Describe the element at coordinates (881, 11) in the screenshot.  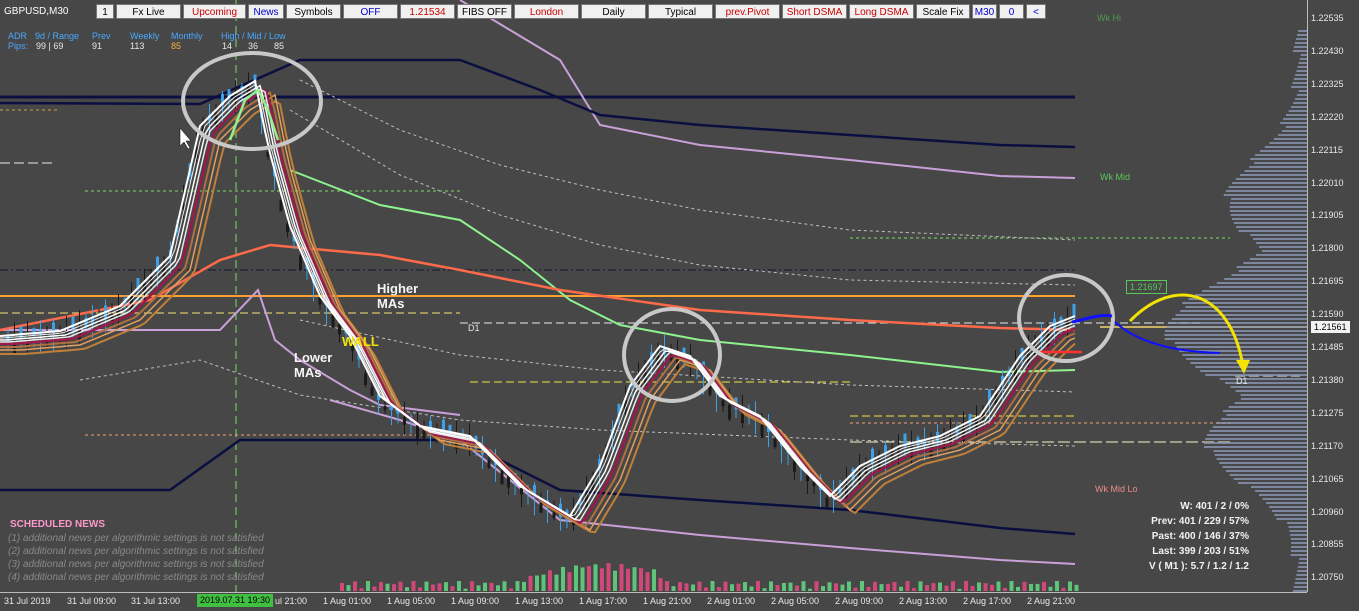
I see `toolbar-button-13: Long DSMA` at that location.